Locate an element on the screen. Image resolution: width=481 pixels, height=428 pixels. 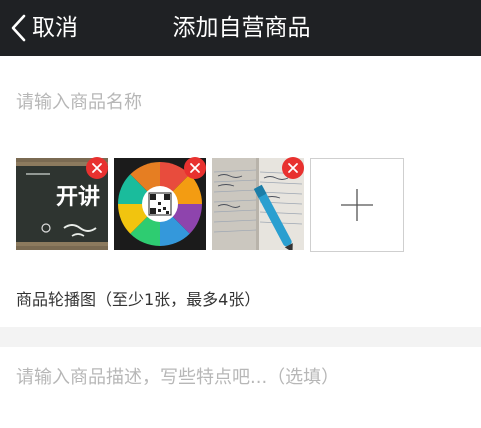
delete-image-2-button is located at coordinates (195, 168).